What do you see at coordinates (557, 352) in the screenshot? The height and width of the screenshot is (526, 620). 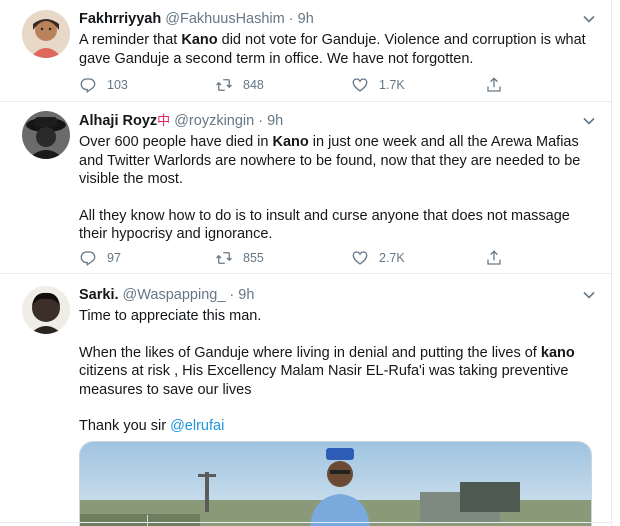 I see `highlighted-keyword: kano` at bounding box center [557, 352].